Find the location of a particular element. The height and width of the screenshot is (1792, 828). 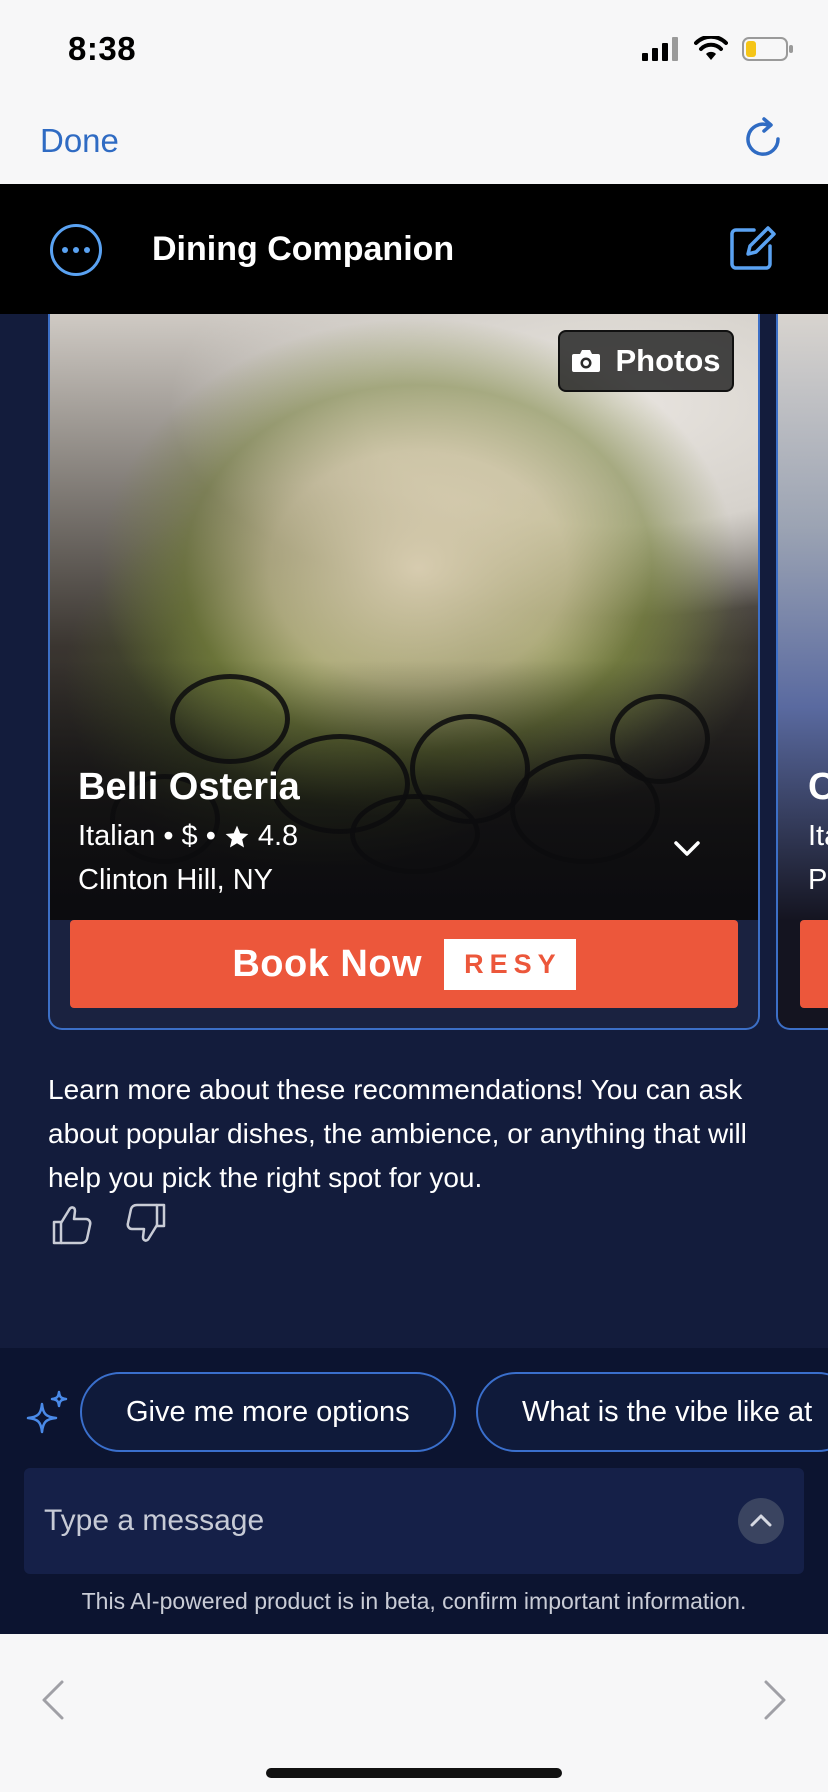

book-now-label: Book Now is located at coordinates (327, 963).